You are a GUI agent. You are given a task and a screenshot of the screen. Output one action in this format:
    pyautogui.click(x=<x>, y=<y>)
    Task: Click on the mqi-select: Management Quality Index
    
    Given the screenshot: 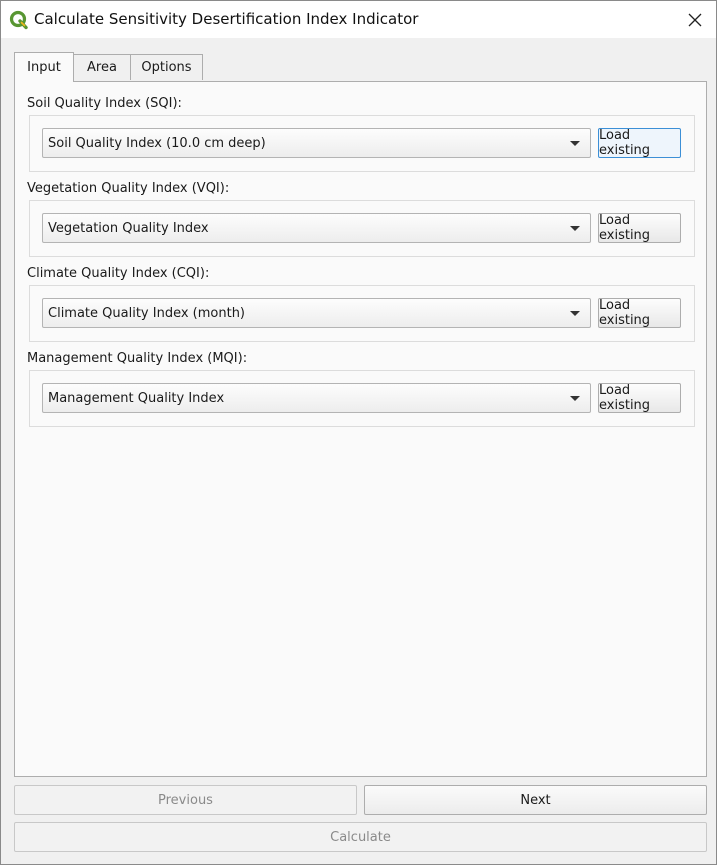 What is the action you would take?
    pyautogui.click(x=316, y=398)
    